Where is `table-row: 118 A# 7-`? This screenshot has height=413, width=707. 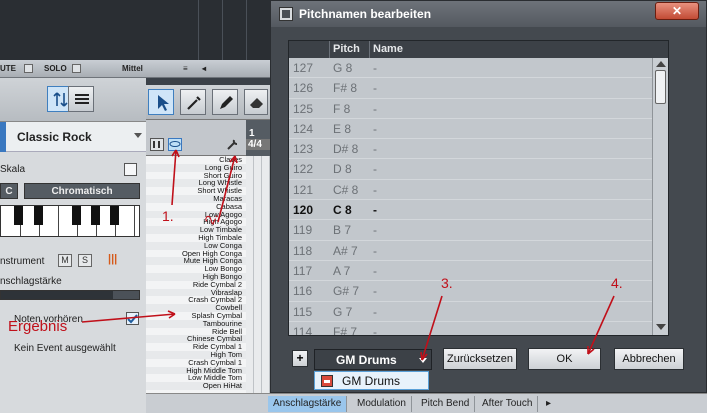 table-row: 118 A# 7- is located at coordinates (470, 251).